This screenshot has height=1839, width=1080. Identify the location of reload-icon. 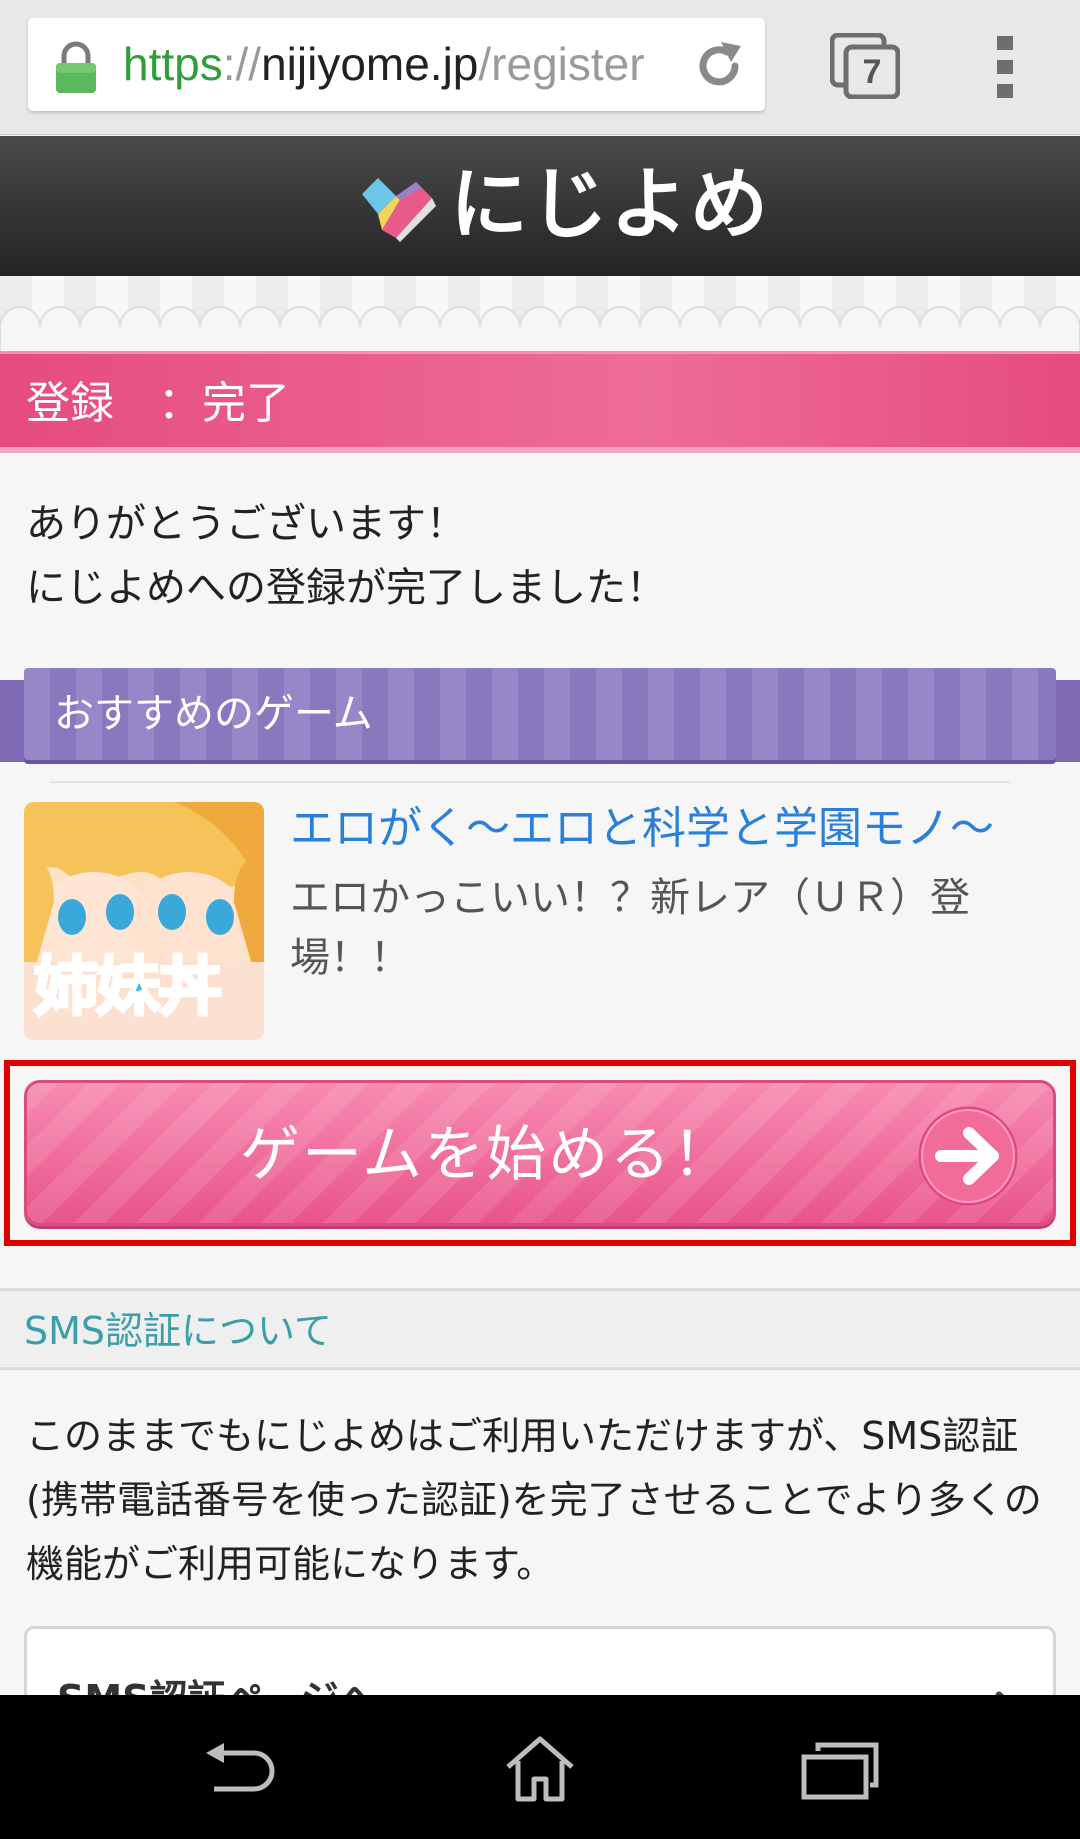
(719, 66).